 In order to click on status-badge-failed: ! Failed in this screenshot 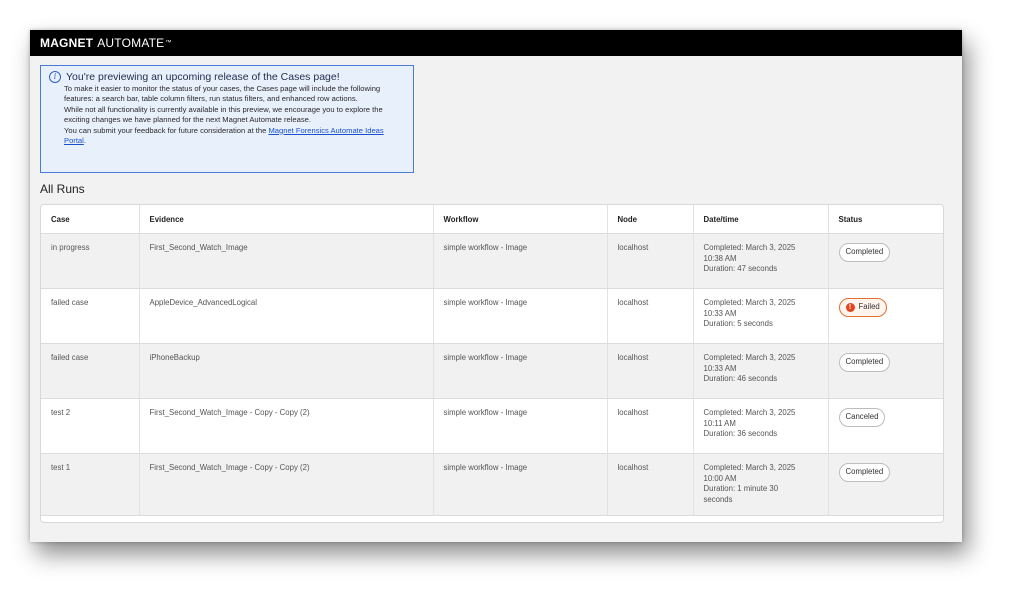, I will do `click(862, 307)`.